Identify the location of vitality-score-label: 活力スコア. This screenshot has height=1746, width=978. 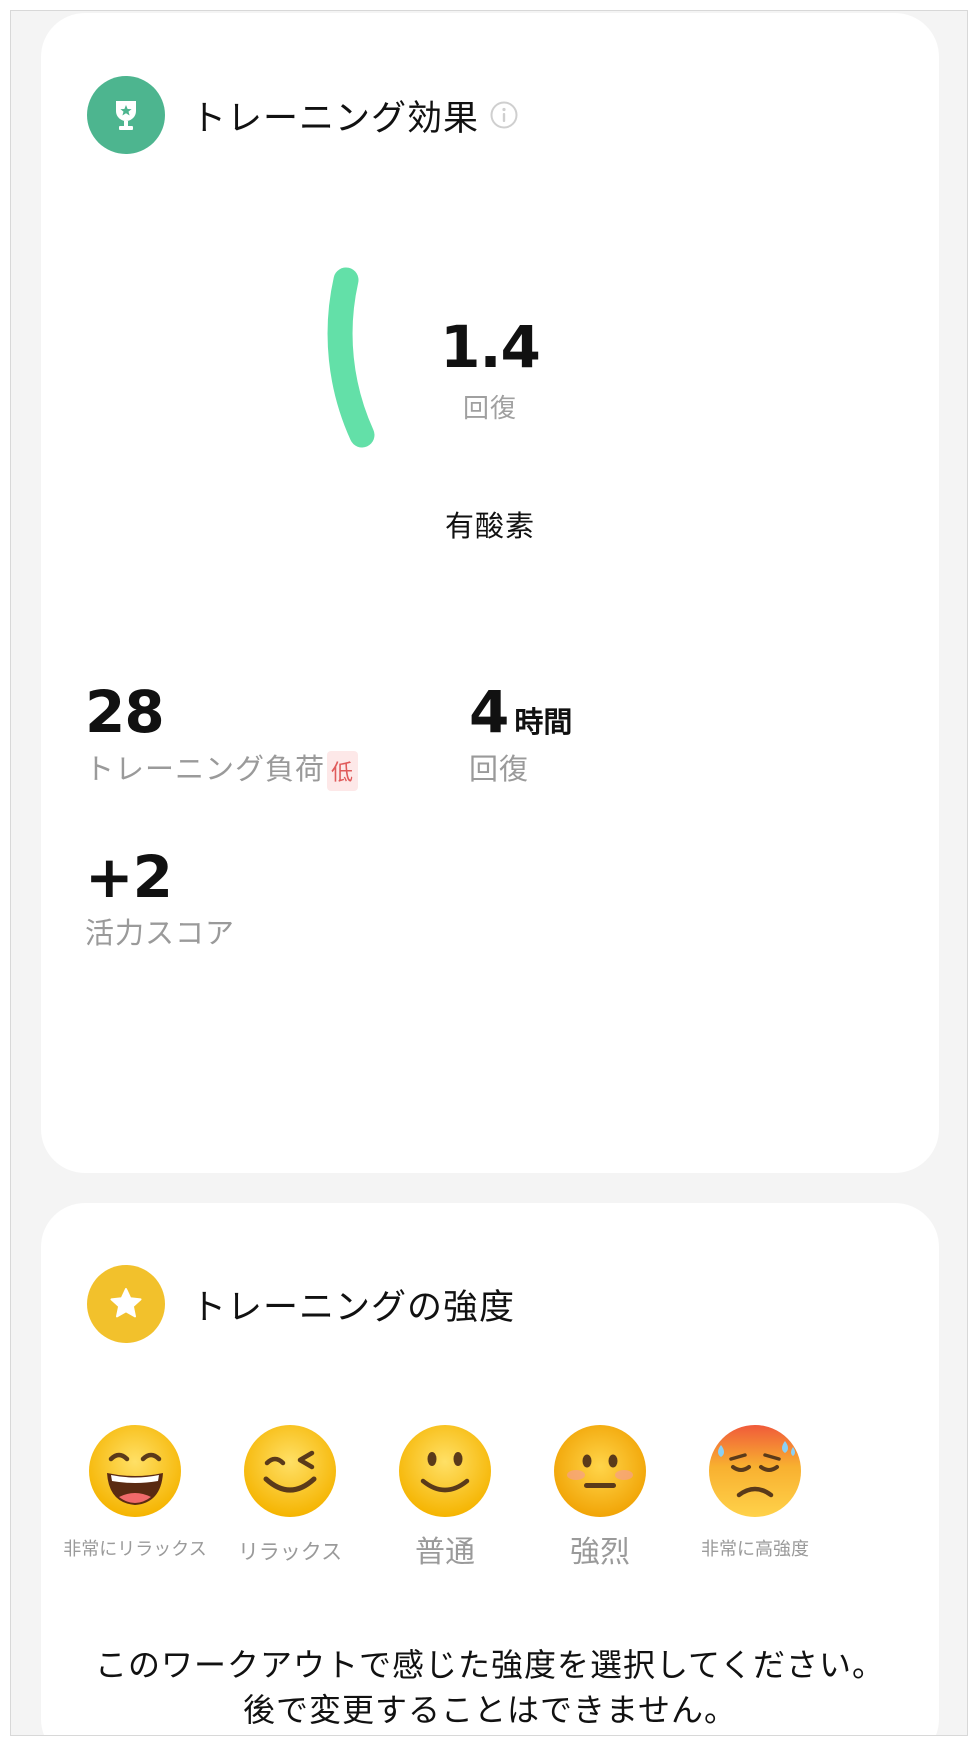
(160, 933).